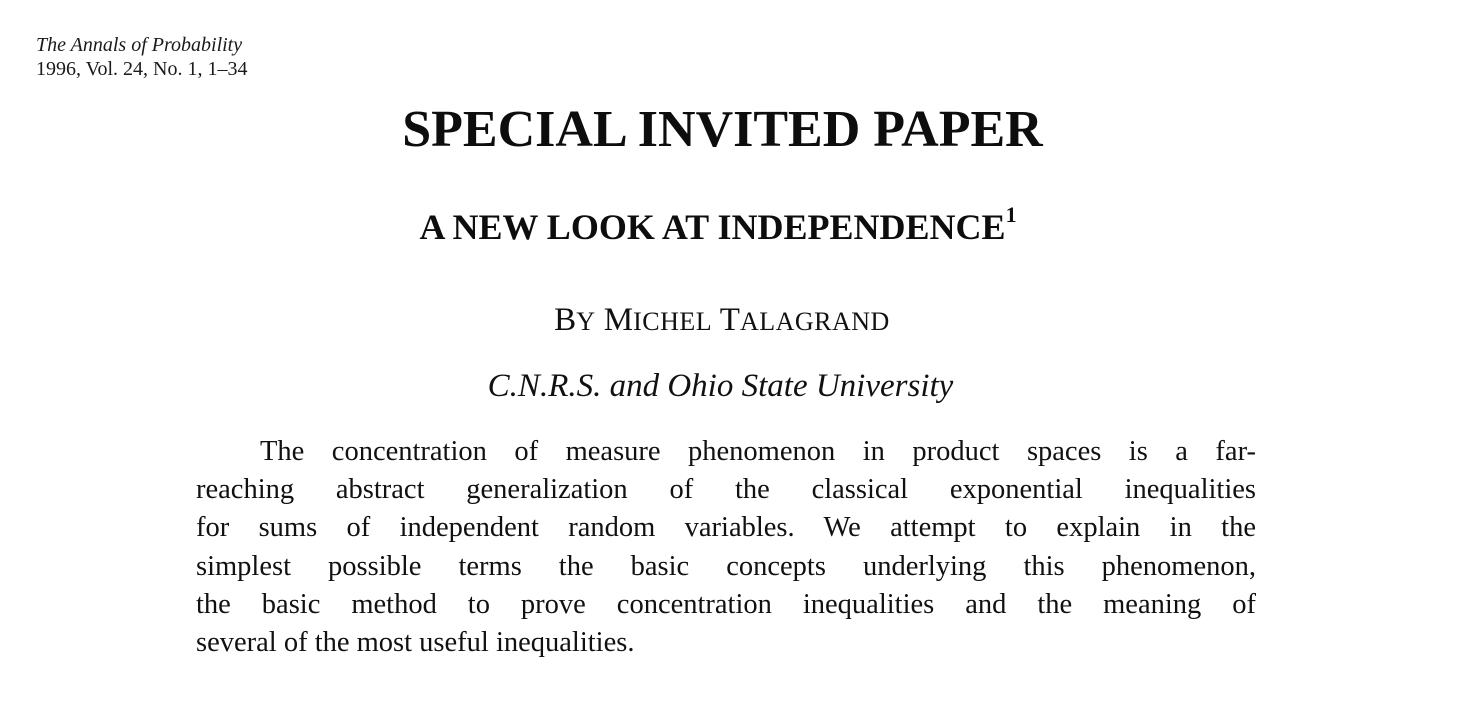  What do you see at coordinates (565, 320) in the screenshot?
I see `author-prefix-initial: B` at bounding box center [565, 320].